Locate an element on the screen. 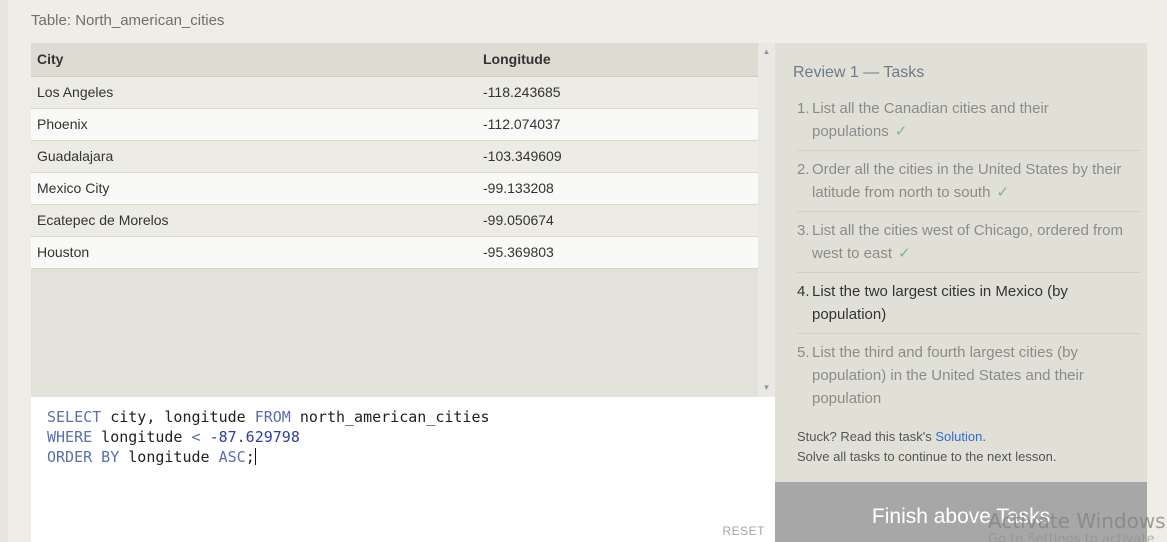 This screenshot has height=542, width=1167. stuck-prefix: Stuck? Read this task's is located at coordinates (866, 436).